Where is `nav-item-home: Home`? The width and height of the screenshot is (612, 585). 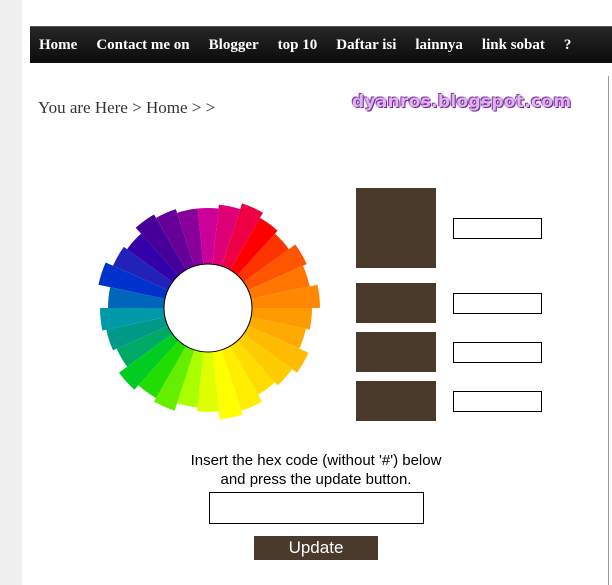
nav-item-home: Home is located at coordinates (58, 45).